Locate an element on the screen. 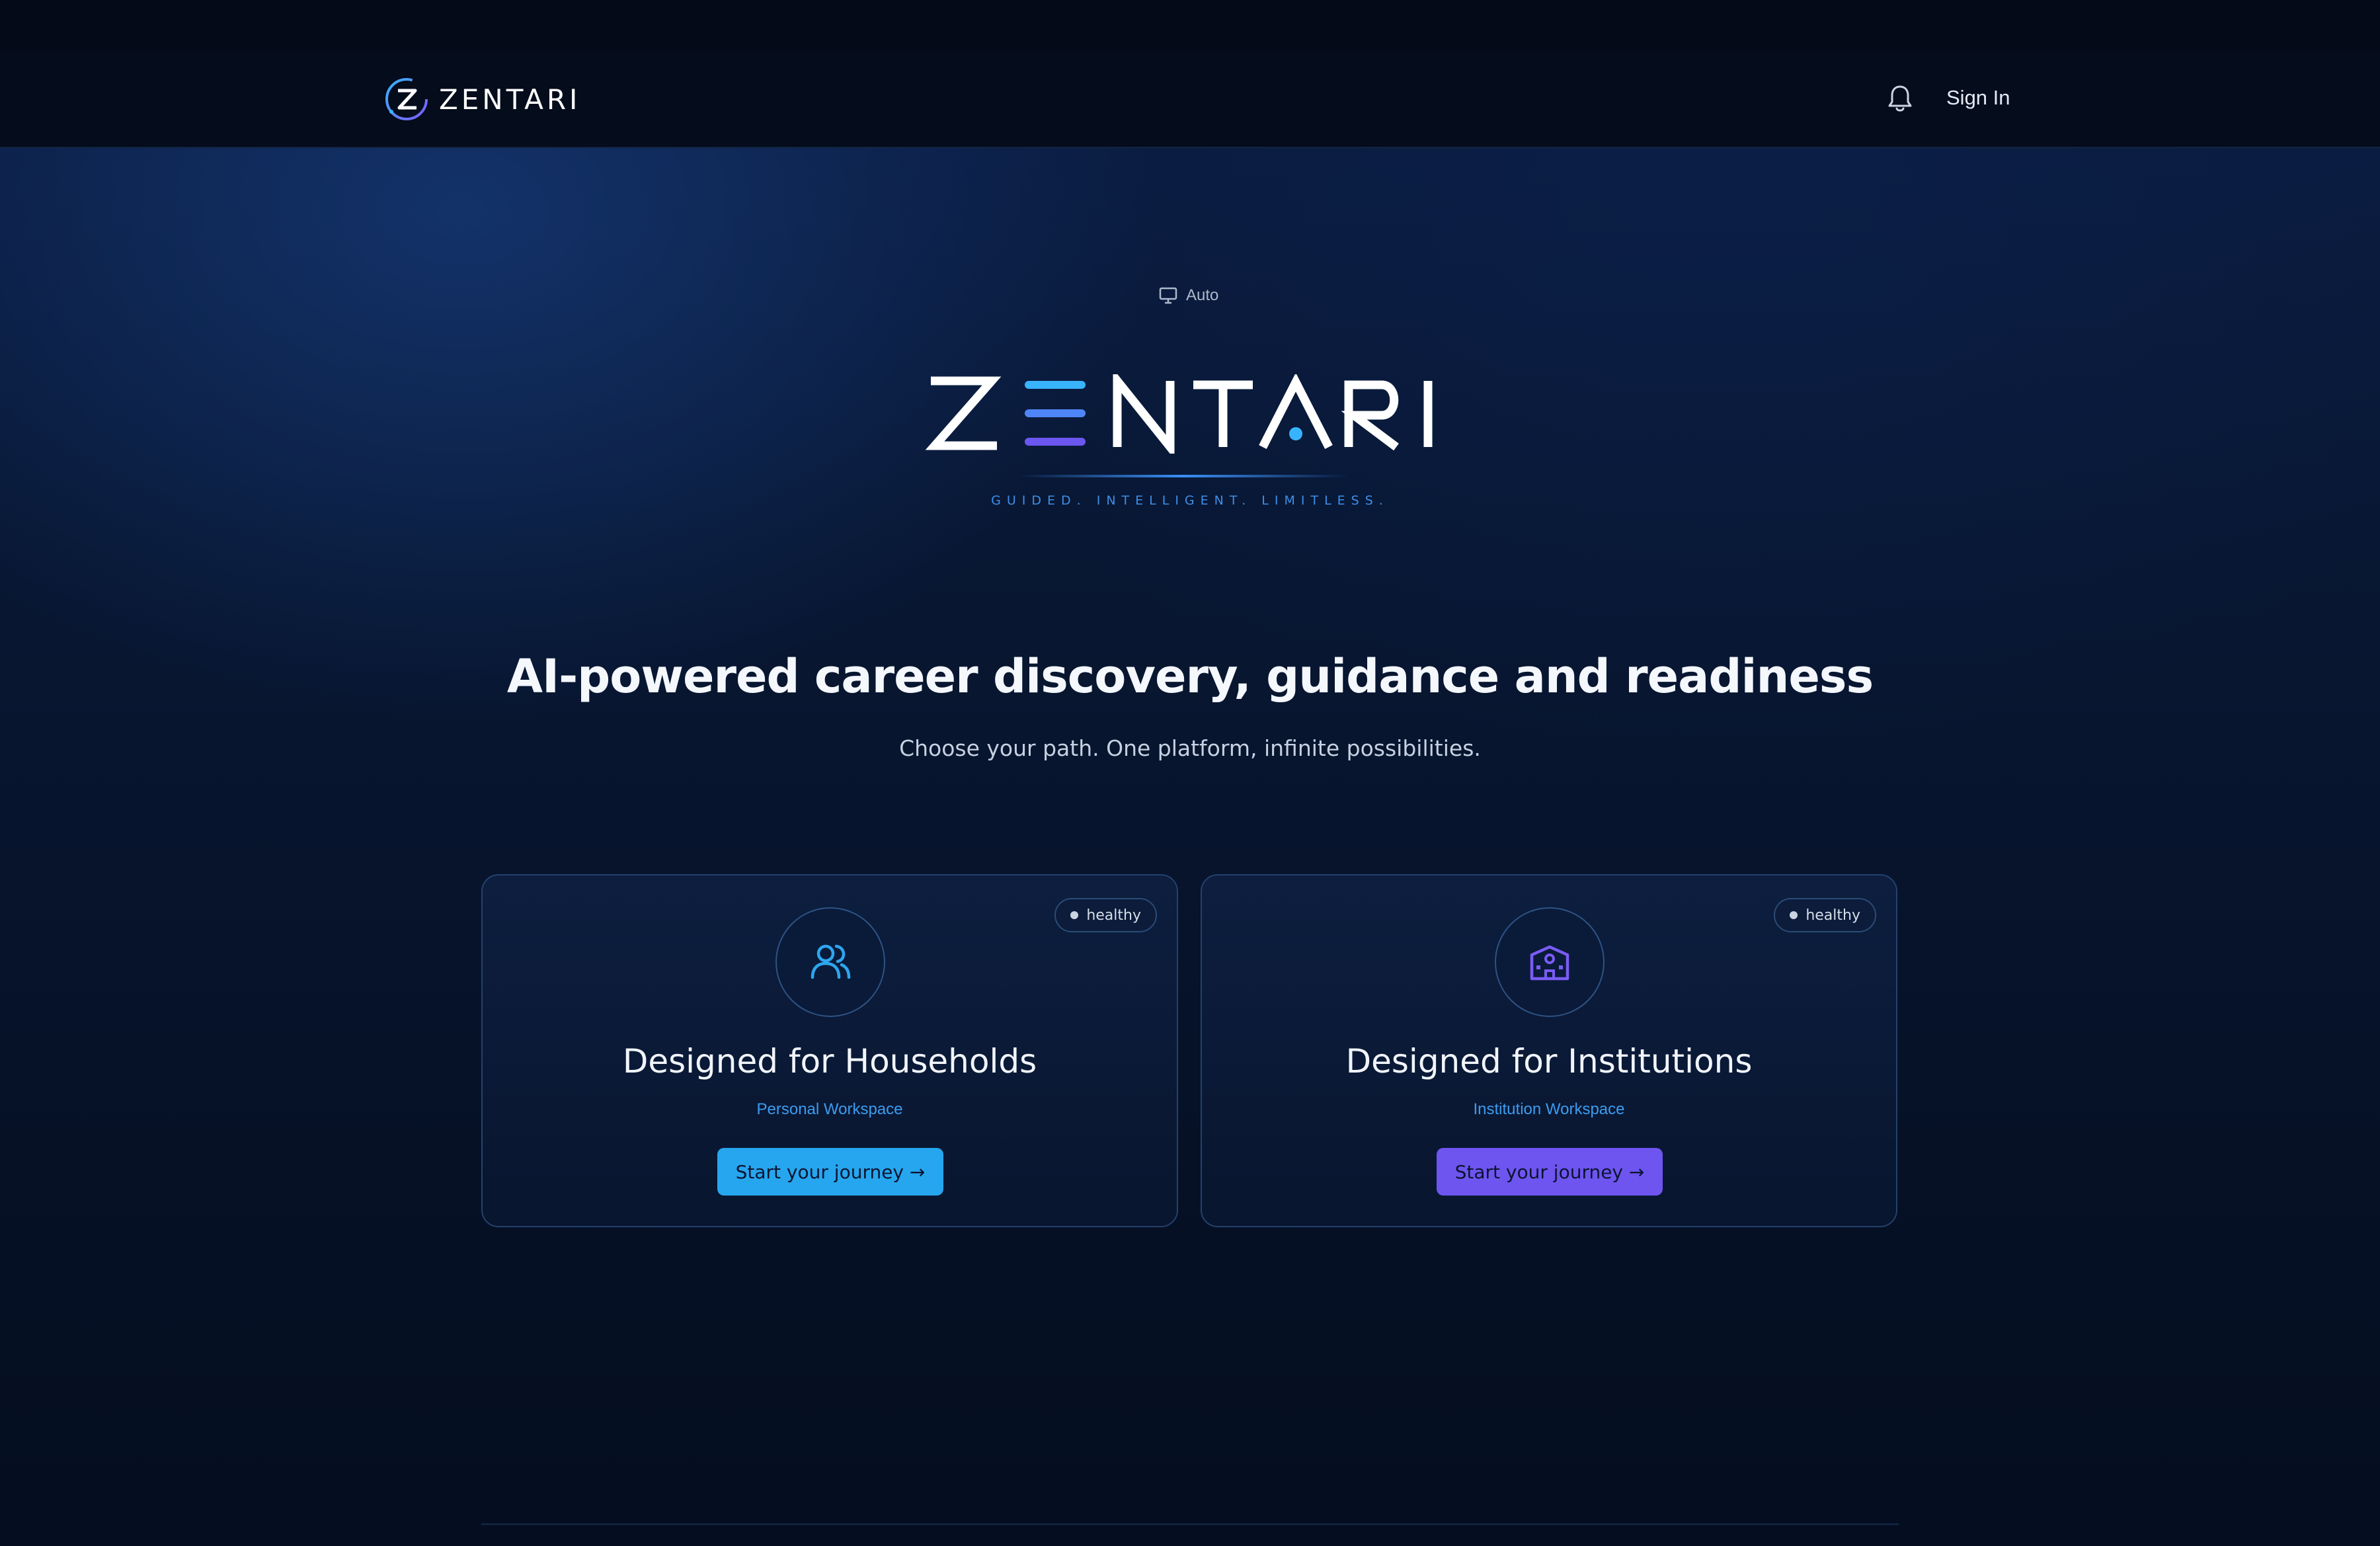 The image size is (2380, 1546). school-building-icon is located at coordinates (1549, 963).